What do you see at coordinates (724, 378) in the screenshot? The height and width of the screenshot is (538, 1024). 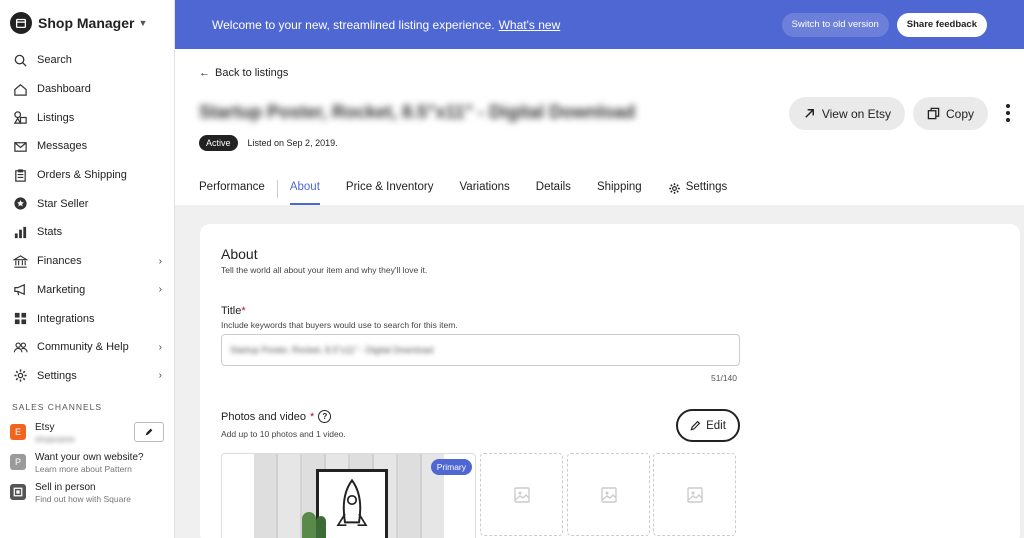 I see `title-char-count: 51/140` at bounding box center [724, 378].